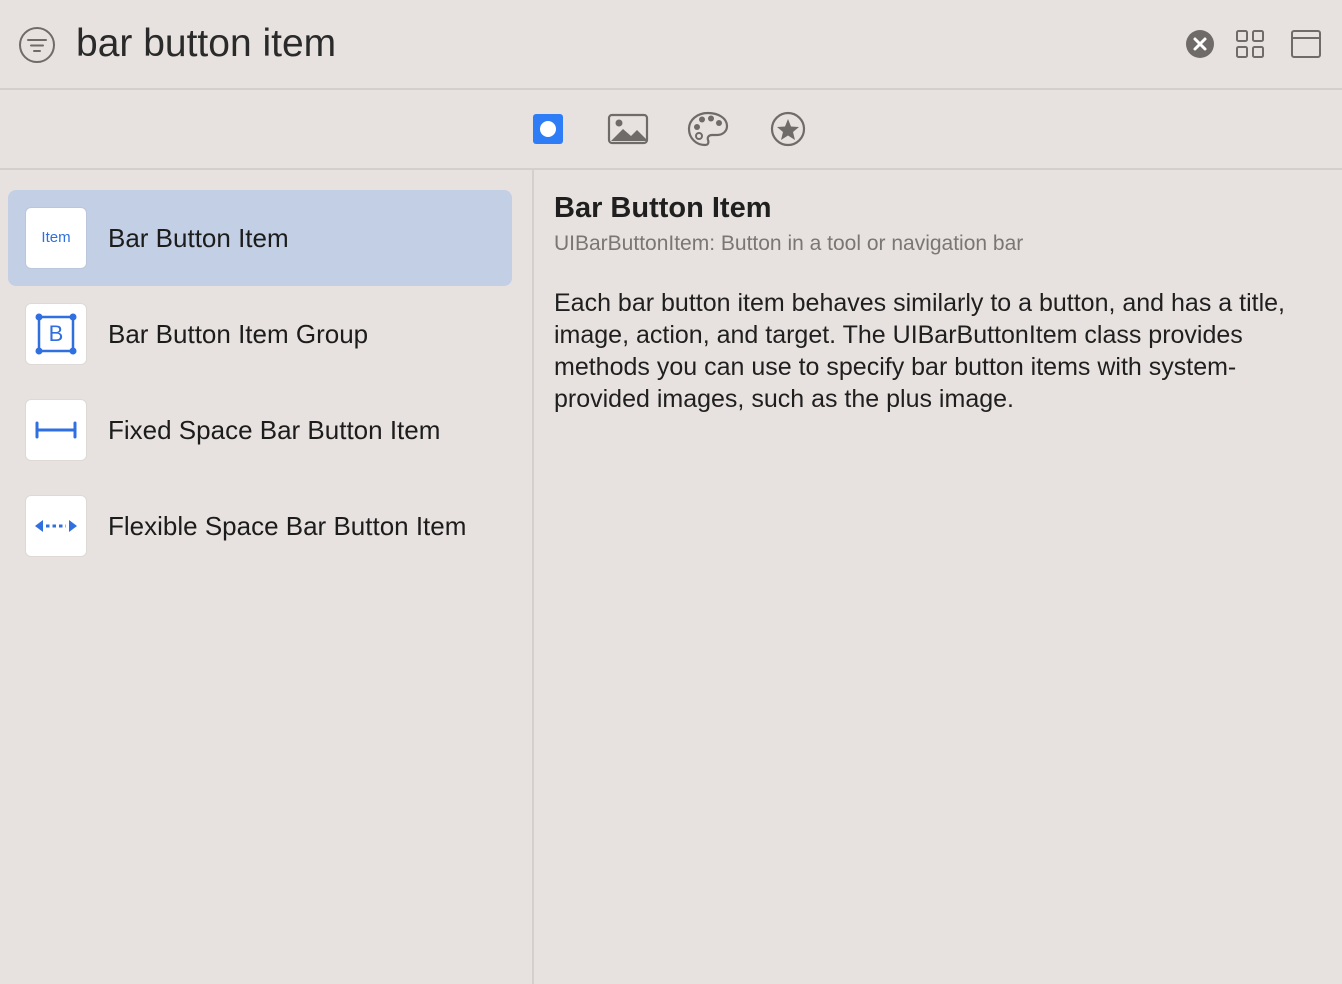  What do you see at coordinates (198, 238) in the screenshot?
I see `list-item-label: Bar Button Item` at bounding box center [198, 238].